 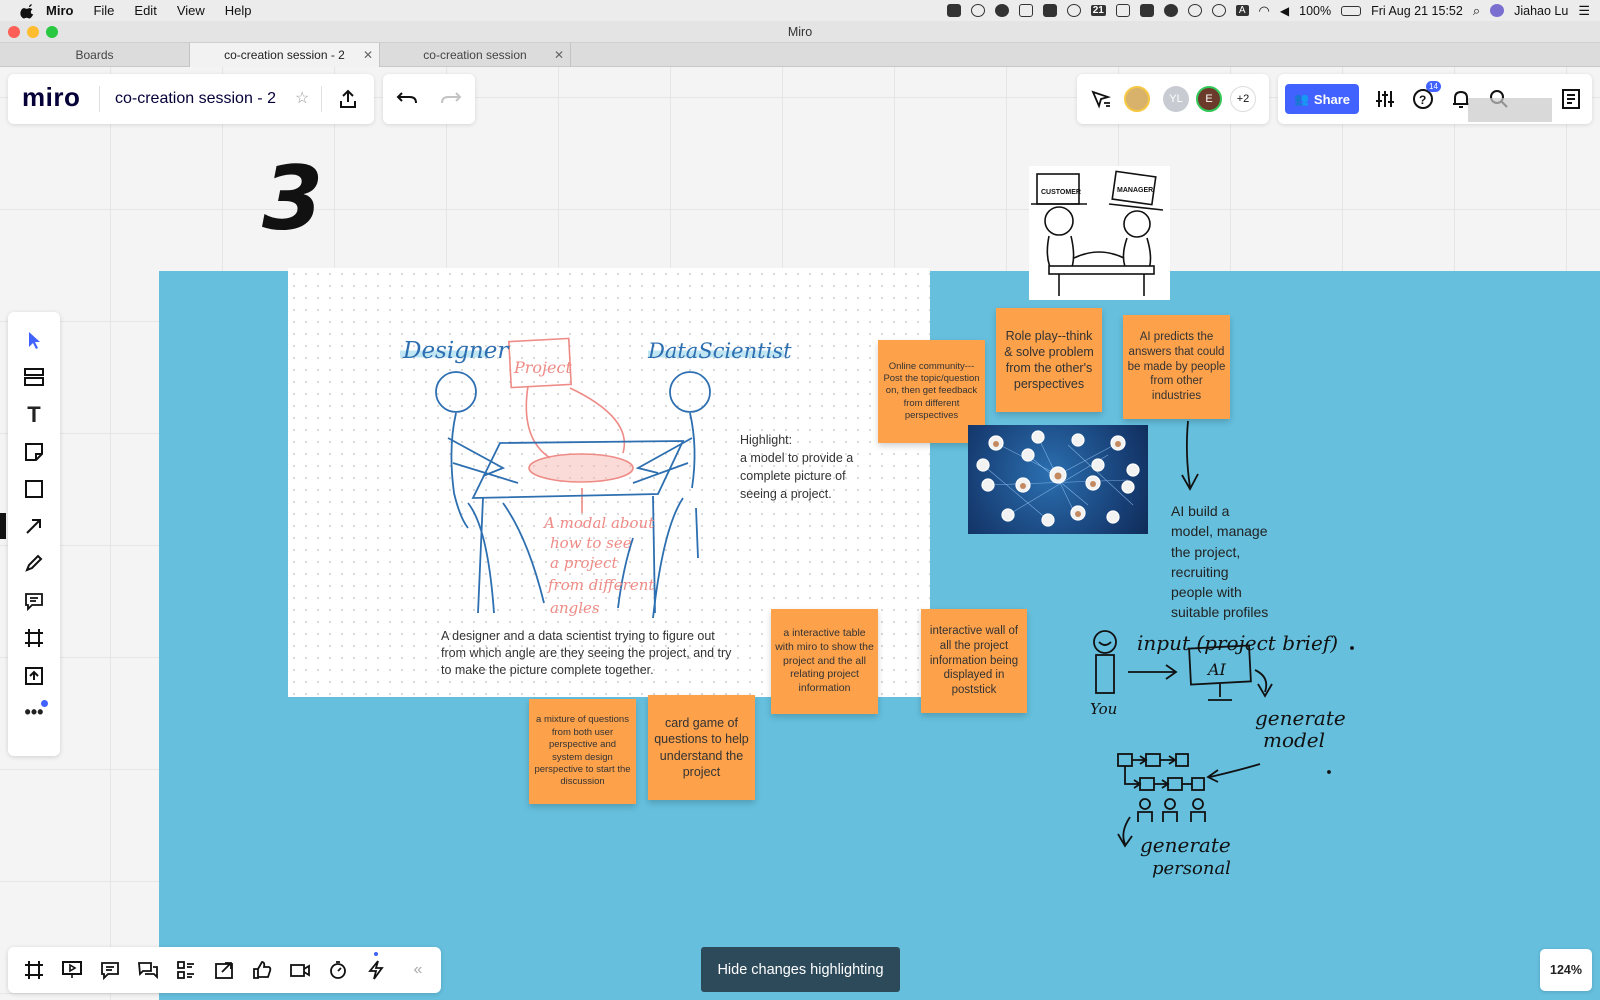 What do you see at coordinates (418, 970) in the screenshot?
I see `collapse-toolbar-button: «` at bounding box center [418, 970].